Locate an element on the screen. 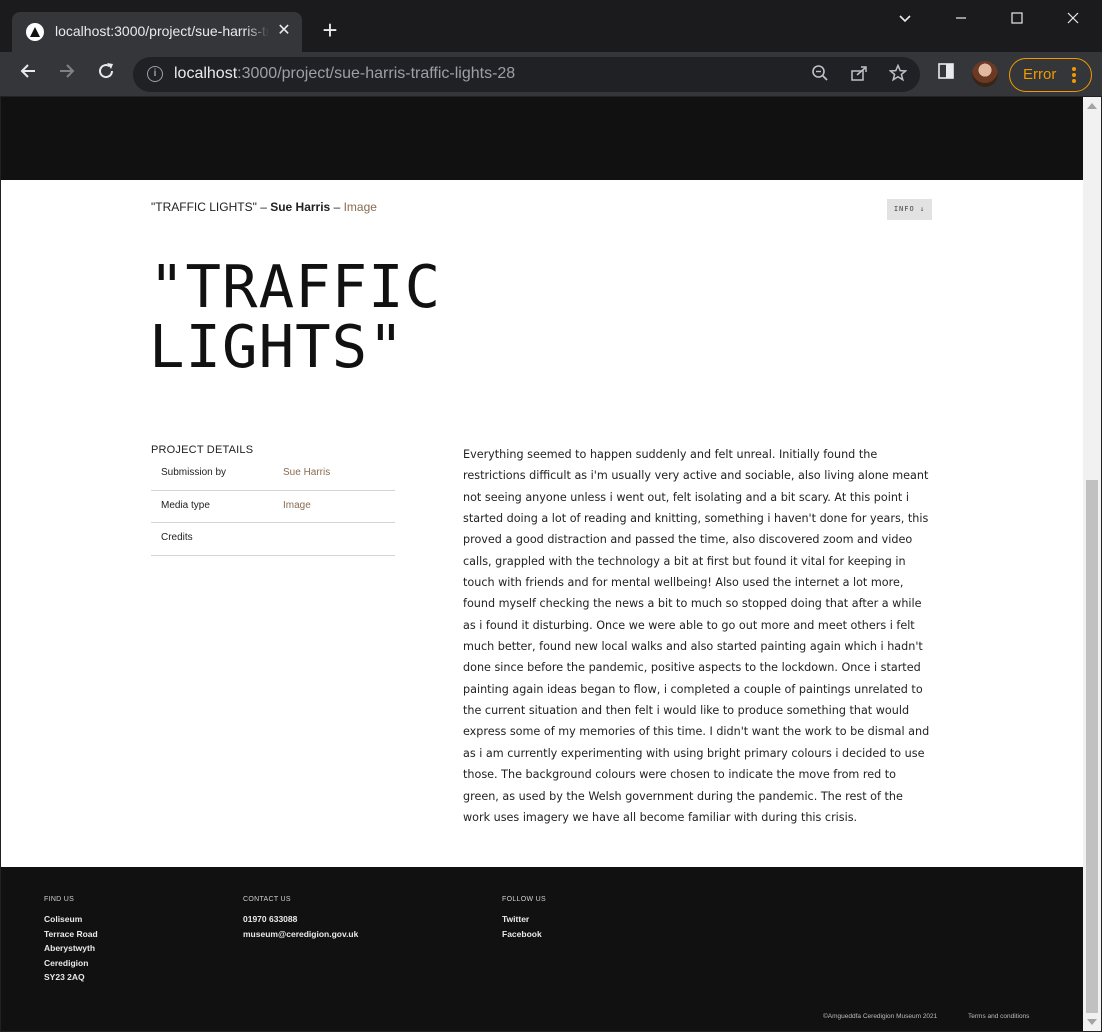  details-row-credits: Credits is located at coordinates (273, 539).